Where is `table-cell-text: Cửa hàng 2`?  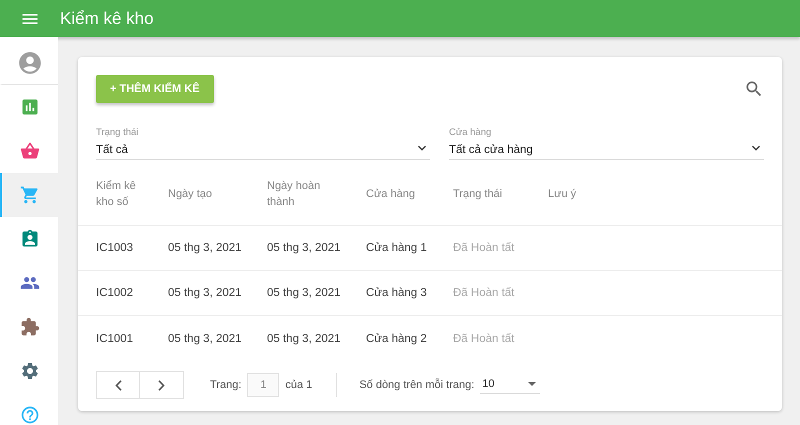 table-cell-text: Cửa hàng 2 is located at coordinates (397, 338).